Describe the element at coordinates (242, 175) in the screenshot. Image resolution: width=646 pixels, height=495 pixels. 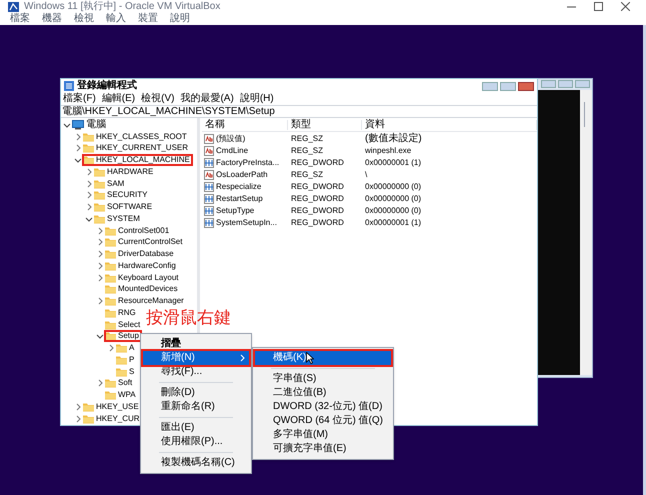
I see `value-name: OsLoaderPath` at that location.